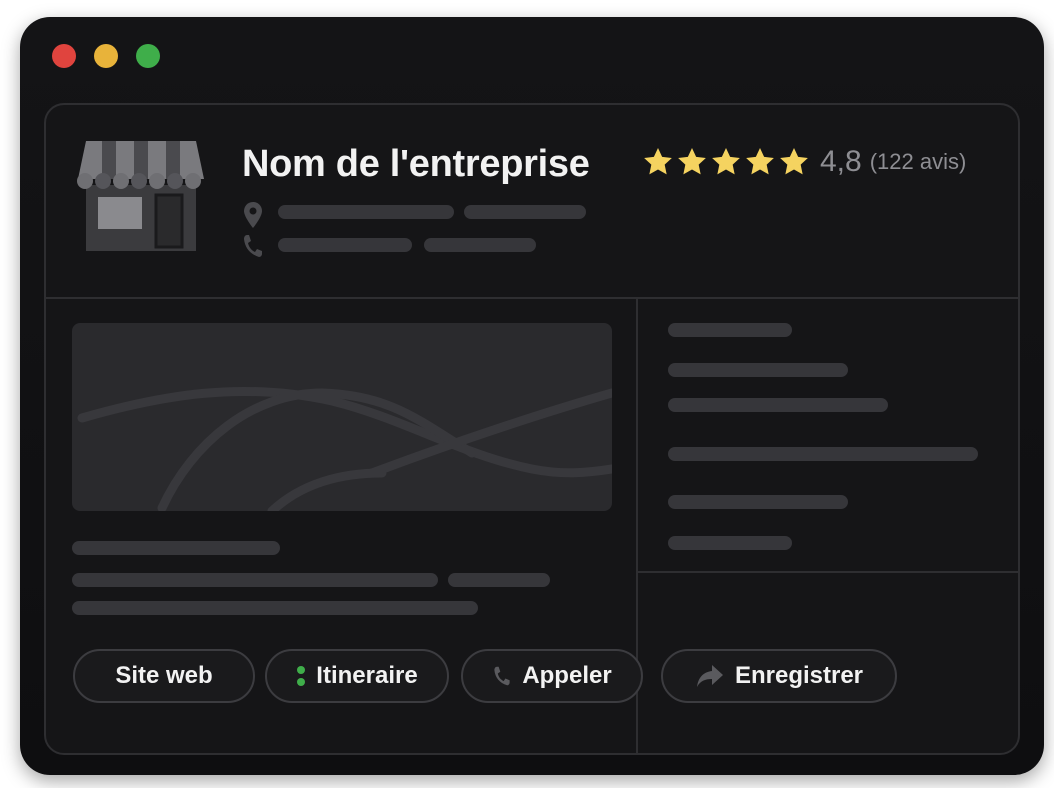  Describe the element at coordinates (64, 56) in the screenshot. I see `close-window-button` at that location.